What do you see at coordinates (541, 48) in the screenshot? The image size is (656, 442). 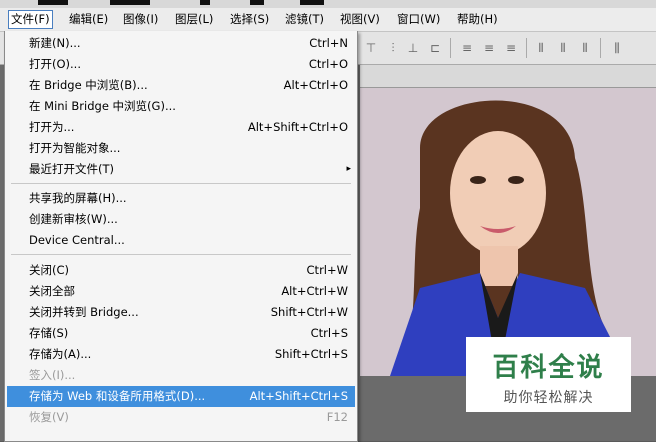 I see `distribute-left-icon: ⫴` at bounding box center [541, 48].